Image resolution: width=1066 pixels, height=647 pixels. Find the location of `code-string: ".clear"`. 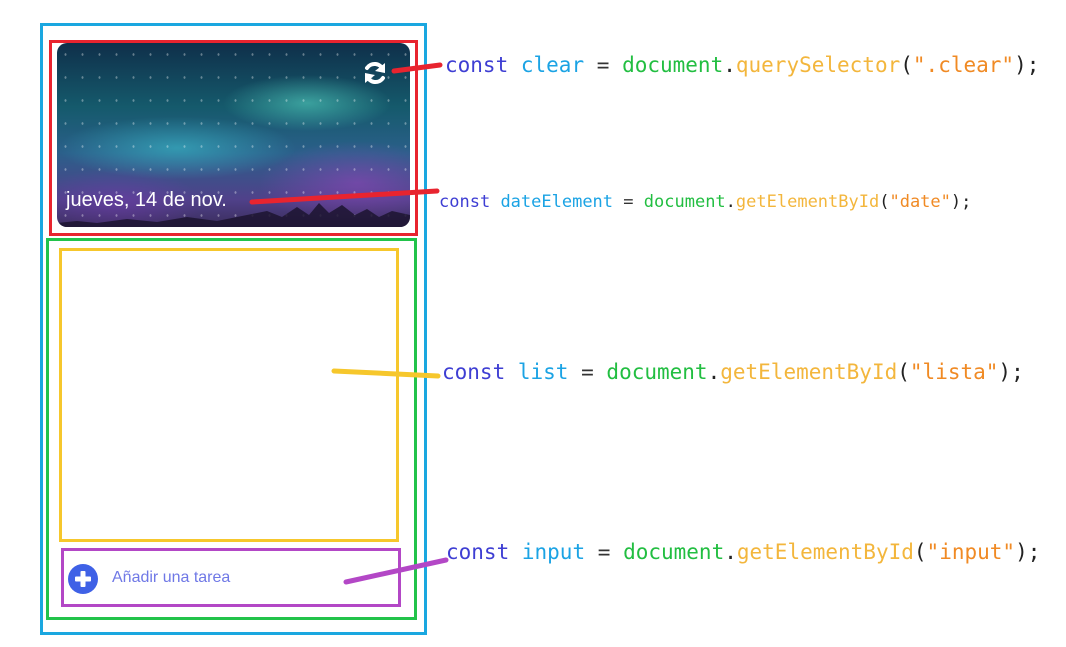

code-string: ".clear" is located at coordinates (963, 65).